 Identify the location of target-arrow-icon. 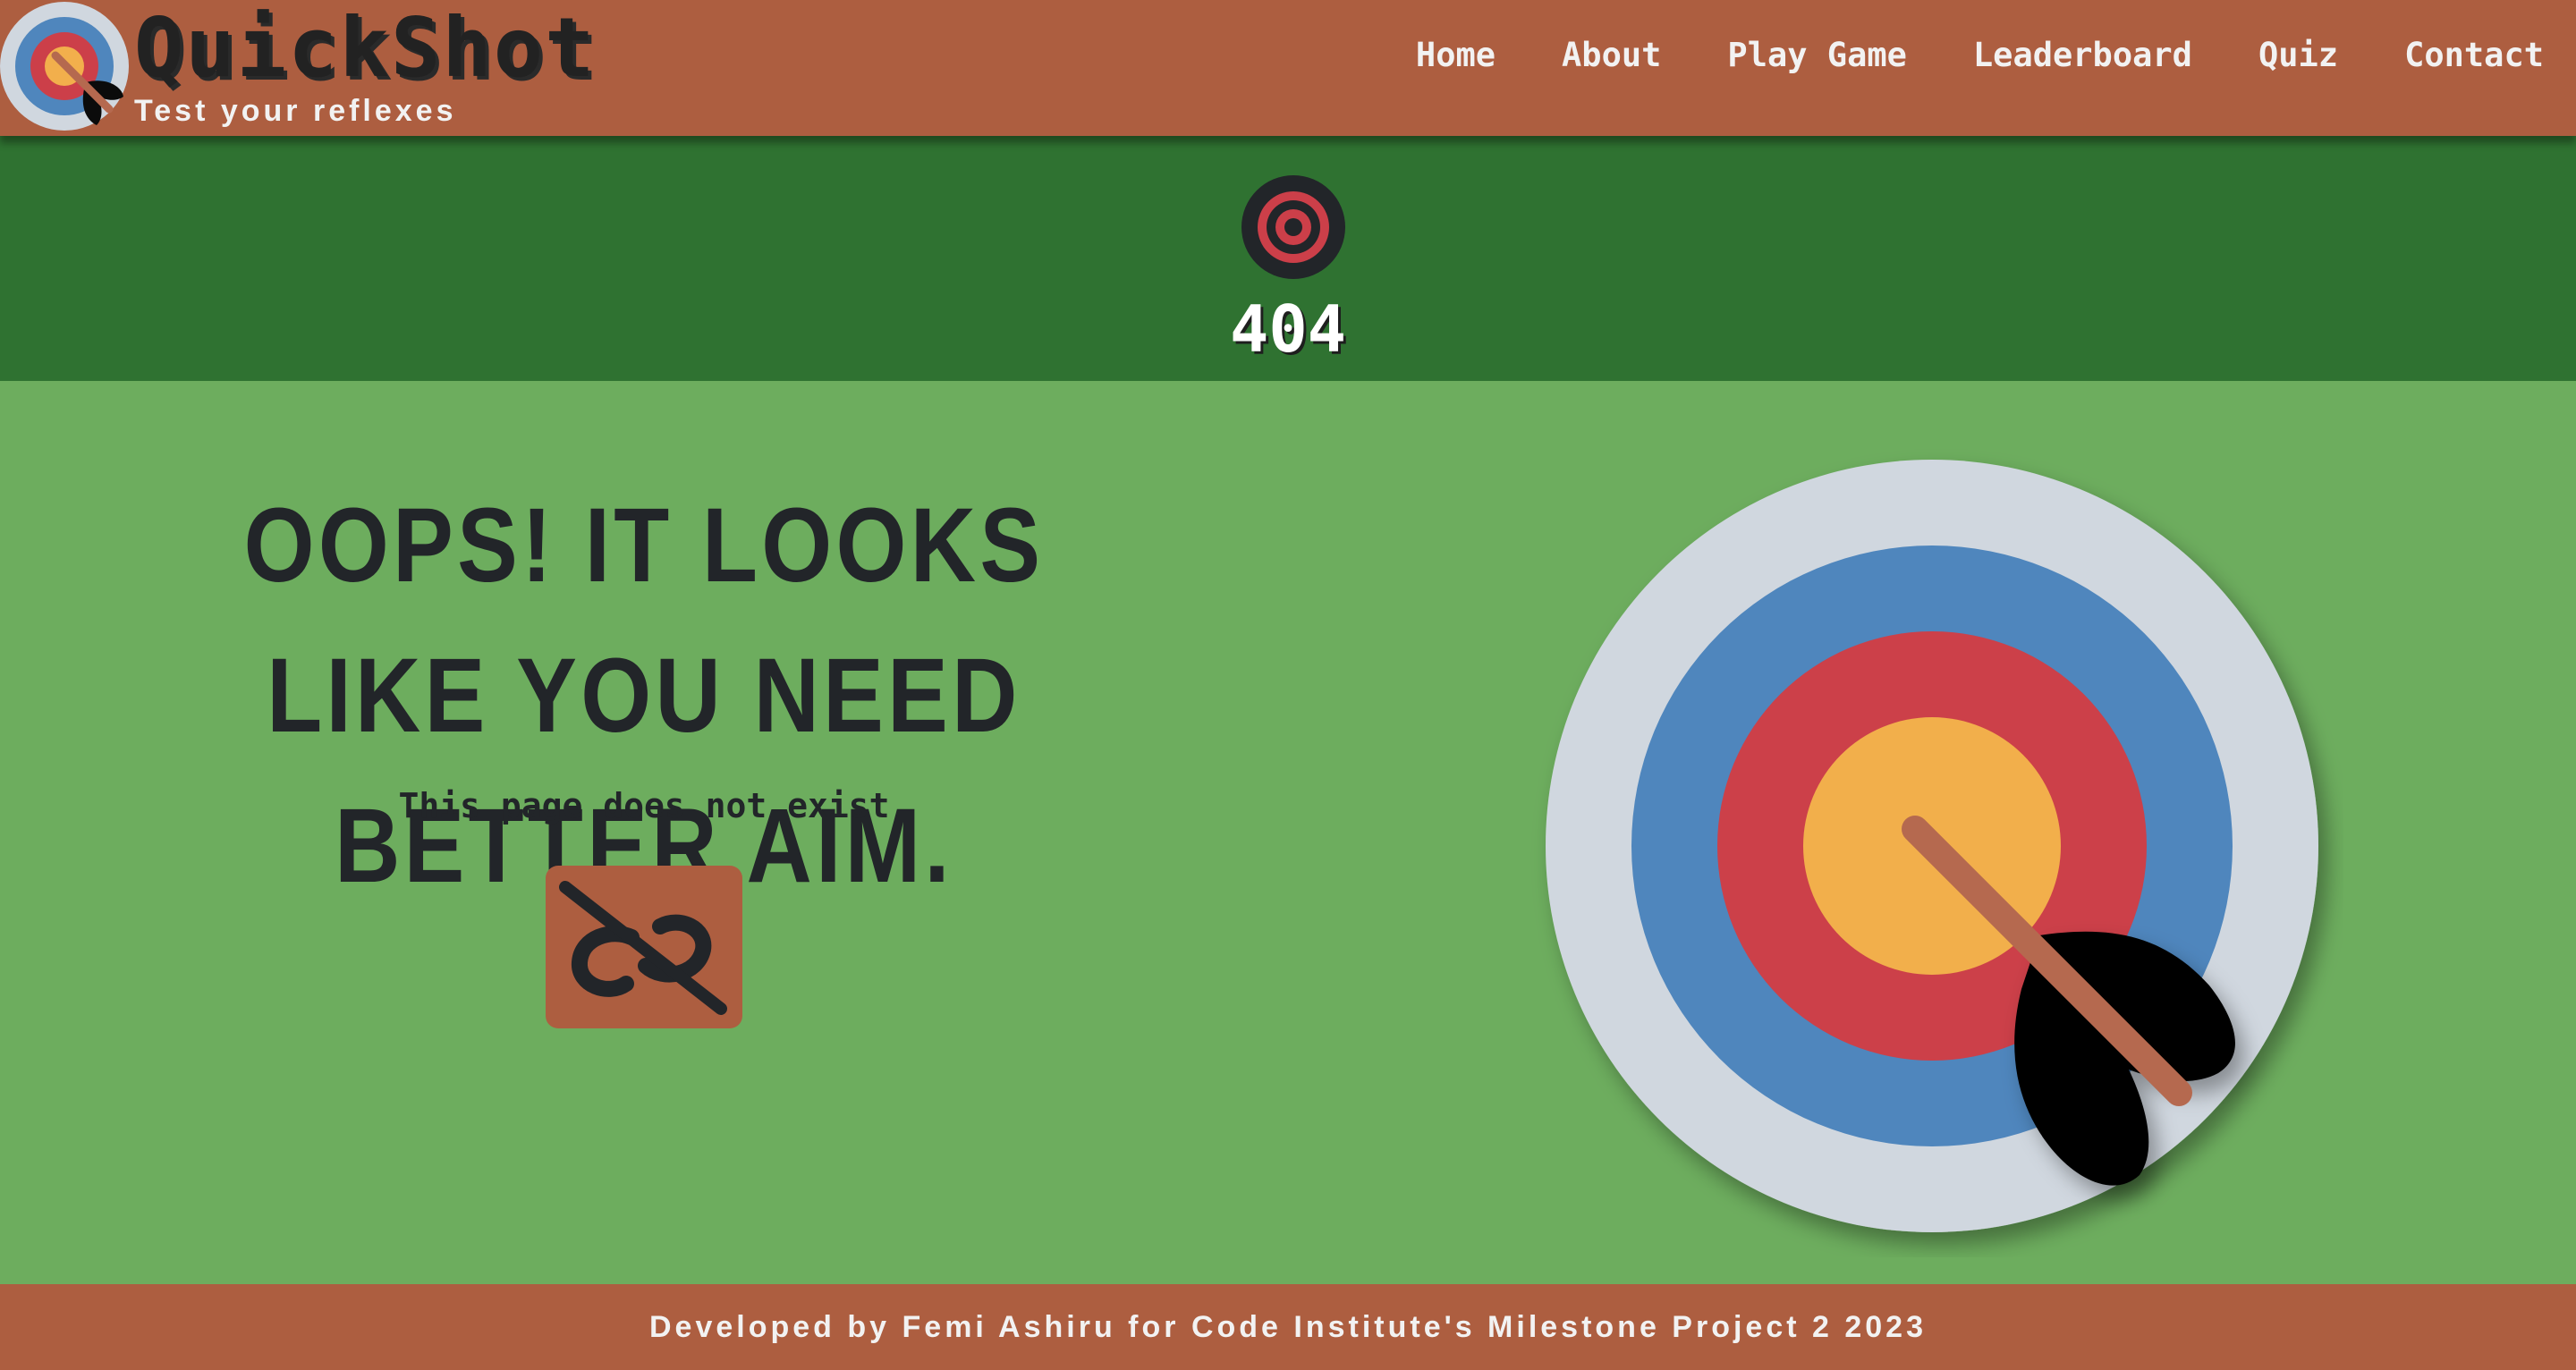
(66, 66).